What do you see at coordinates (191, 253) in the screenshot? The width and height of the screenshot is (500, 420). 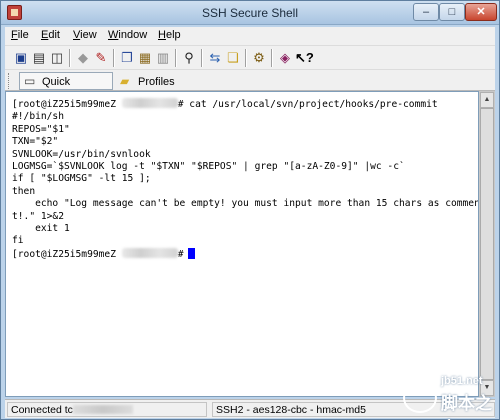 I see `text-cursor` at bounding box center [191, 253].